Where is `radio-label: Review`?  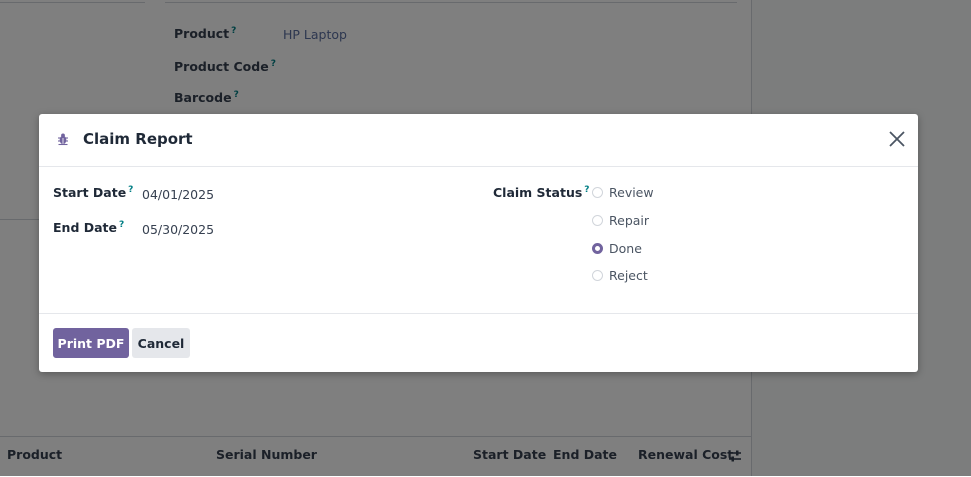 radio-label: Review is located at coordinates (631, 192).